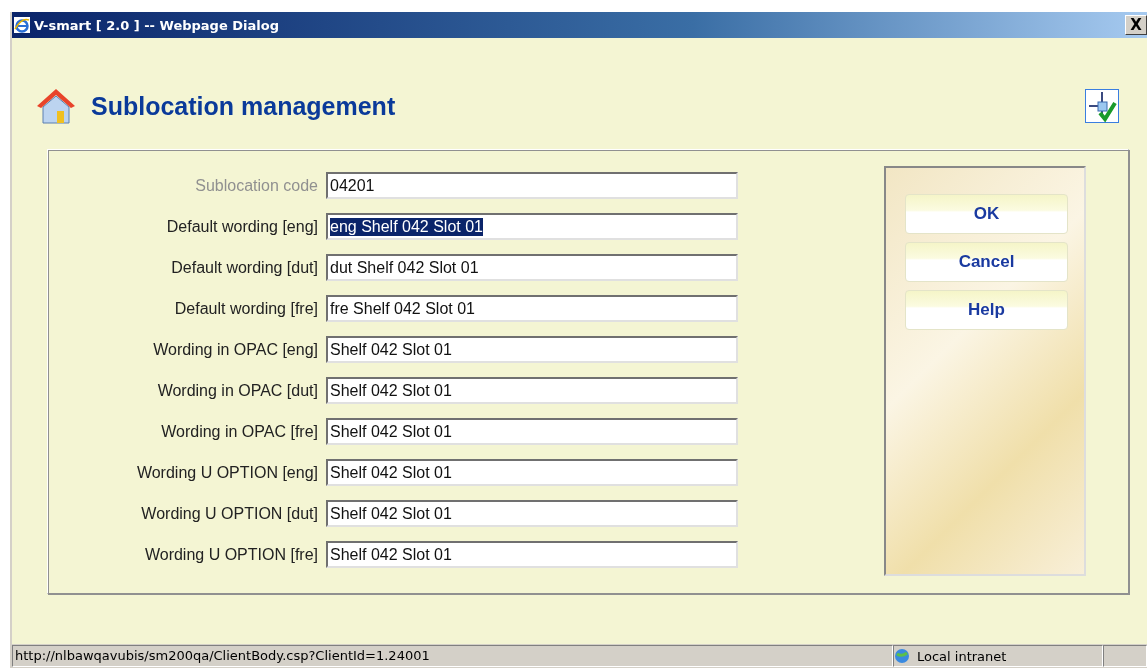  Describe the element at coordinates (452, 656) in the screenshot. I see `status-url: http://nlbawqavubis/sm200qa/ClientBody.csp?ClientId=1.24001` at that location.